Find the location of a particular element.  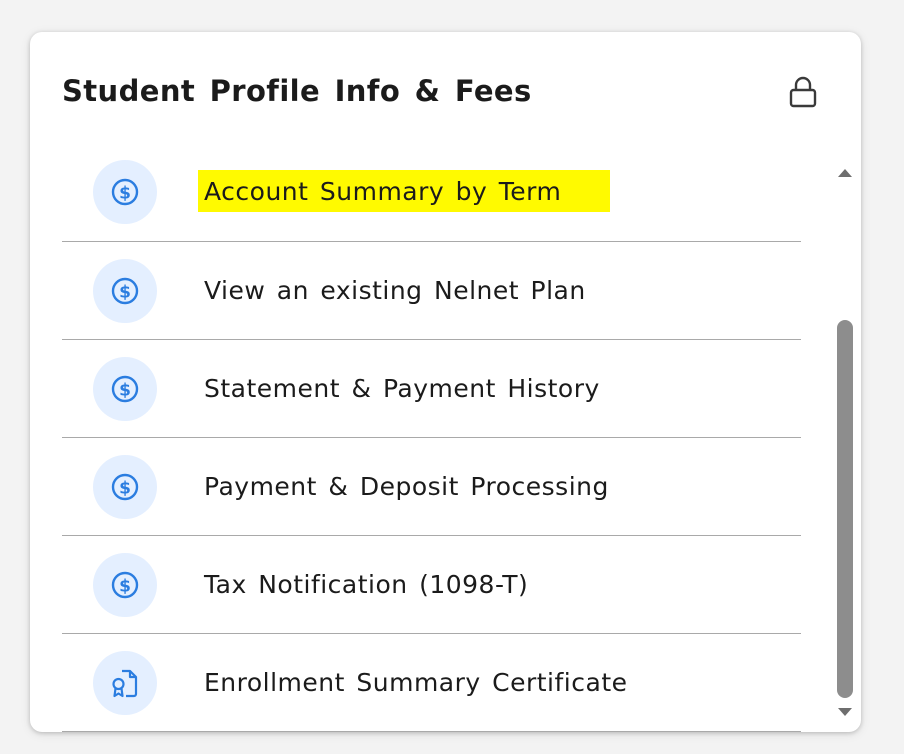

item-label: Statement & Payment History is located at coordinates (402, 388).